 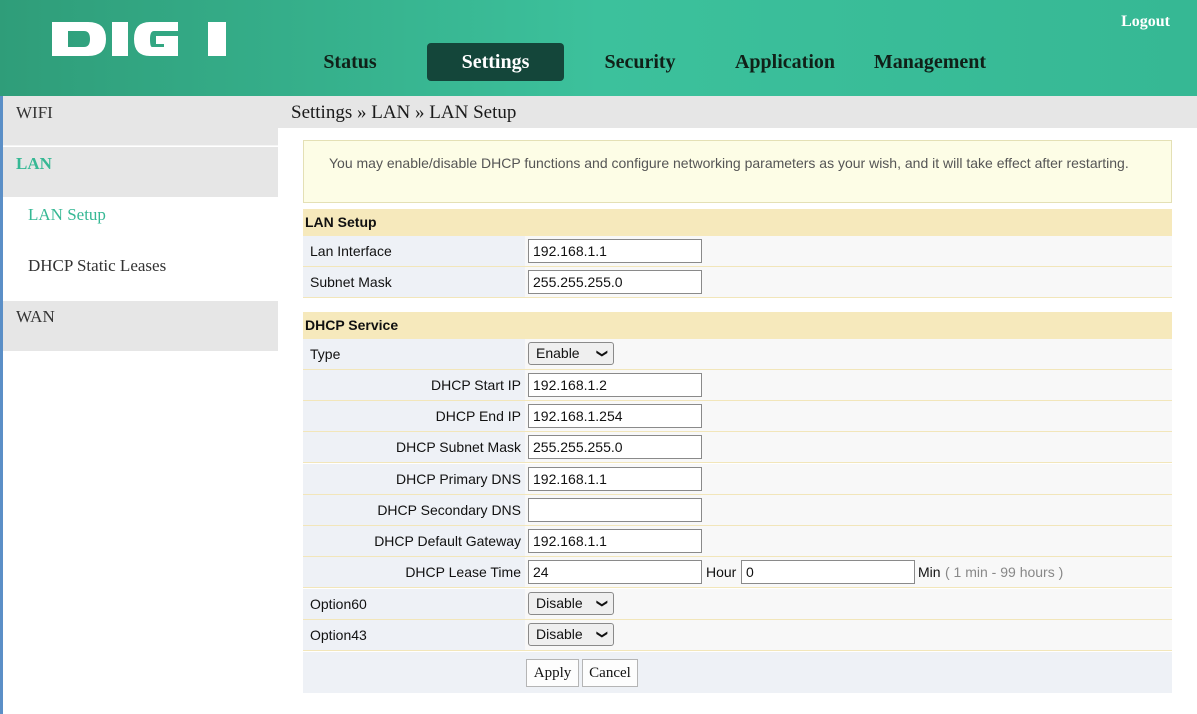 What do you see at coordinates (140, 121) in the screenshot?
I see `sidebar-item-wifi: WIFI` at bounding box center [140, 121].